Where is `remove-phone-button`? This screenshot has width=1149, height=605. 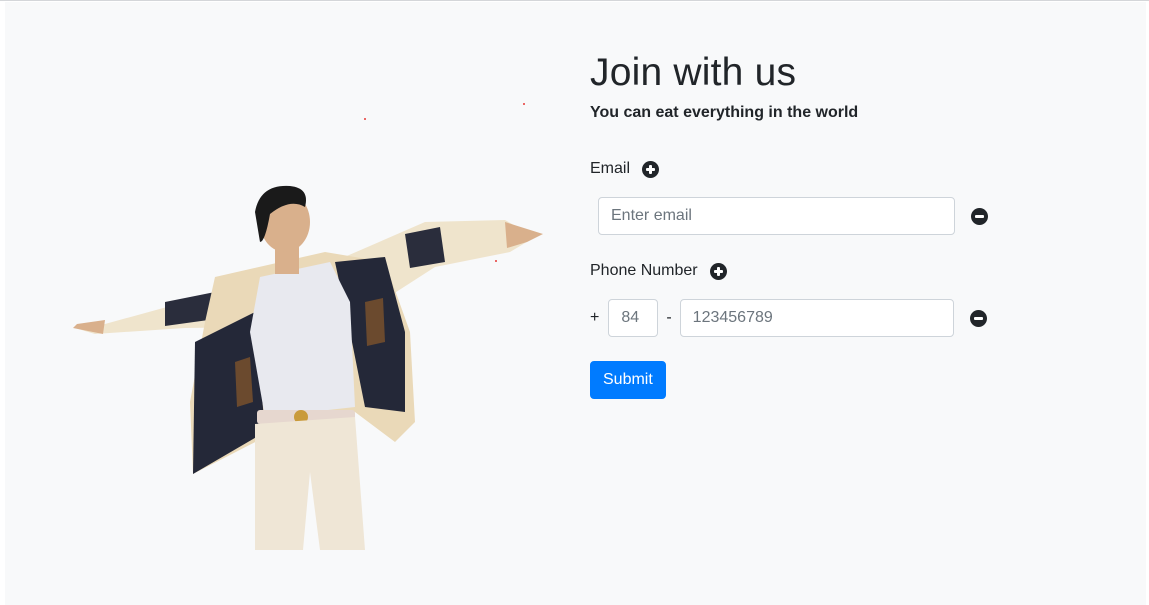 remove-phone-button is located at coordinates (978, 318).